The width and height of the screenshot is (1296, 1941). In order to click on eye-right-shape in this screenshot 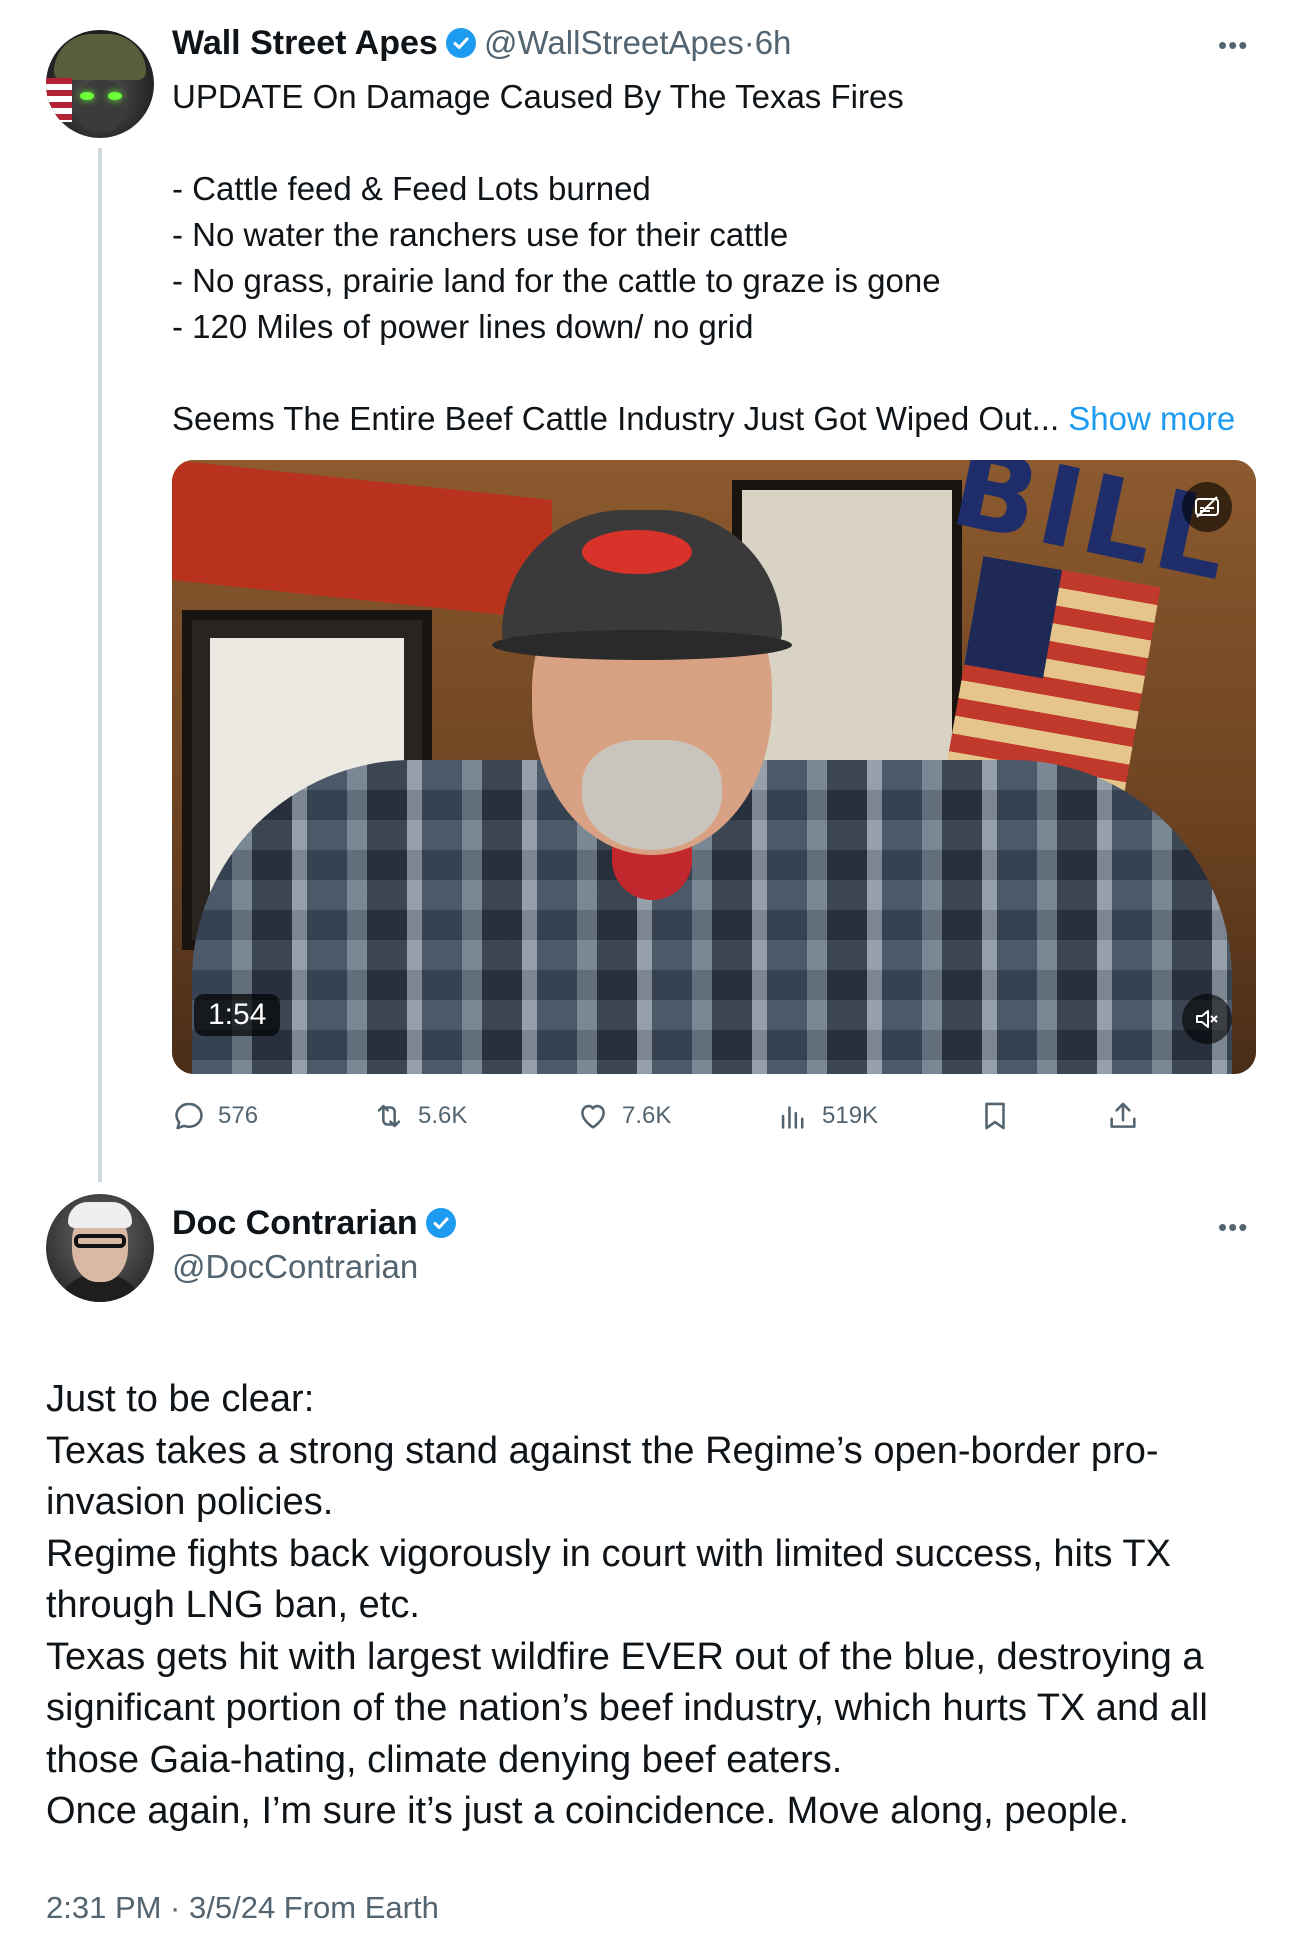, I will do `click(115, 96)`.